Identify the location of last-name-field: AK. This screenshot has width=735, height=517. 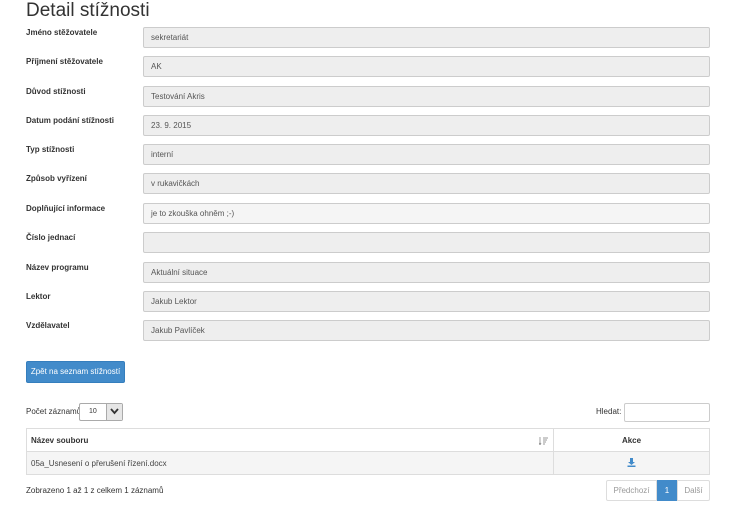
(426, 66).